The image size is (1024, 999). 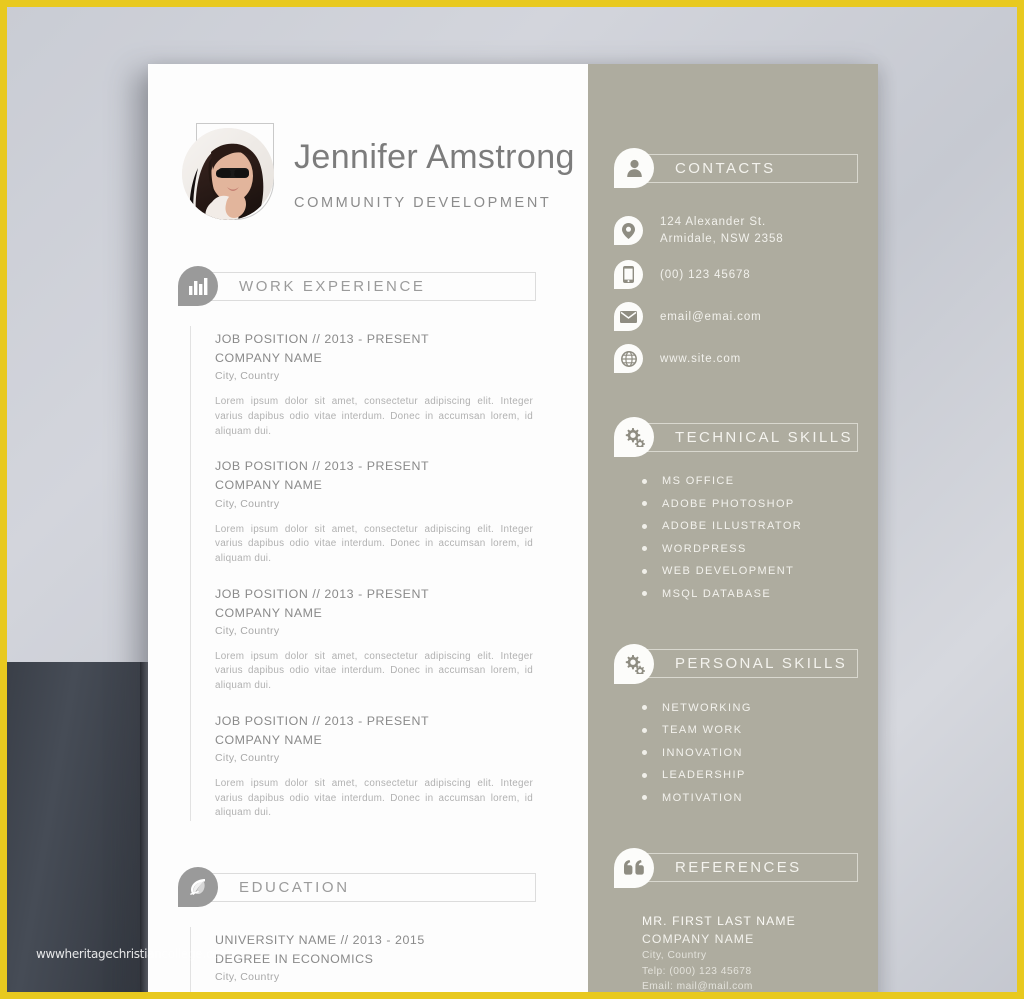 What do you see at coordinates (704, 548) in the screenshot?
I see `technical-skill-label: WORDPRESS` at bounding box center [704, 548].